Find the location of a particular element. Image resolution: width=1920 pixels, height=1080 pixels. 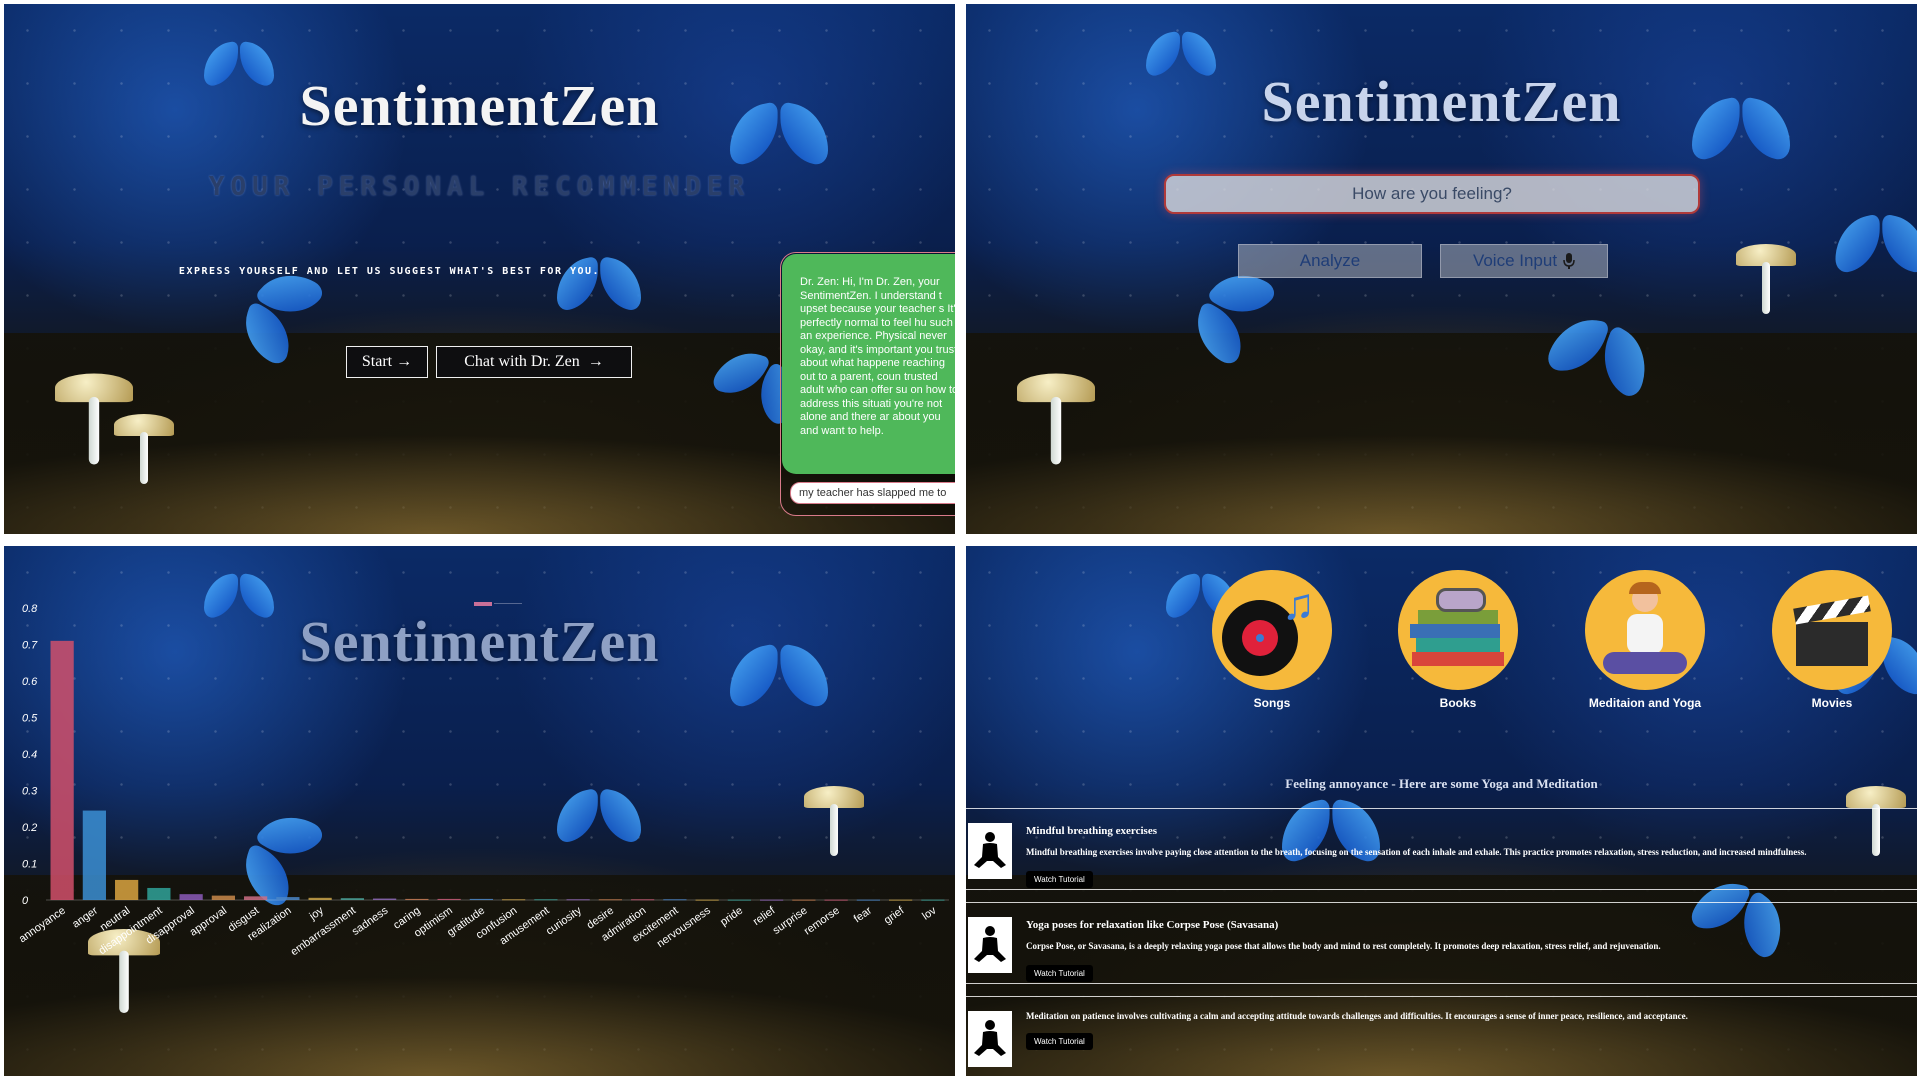

x-tick-label: pride is located at coordinates (731, 917).